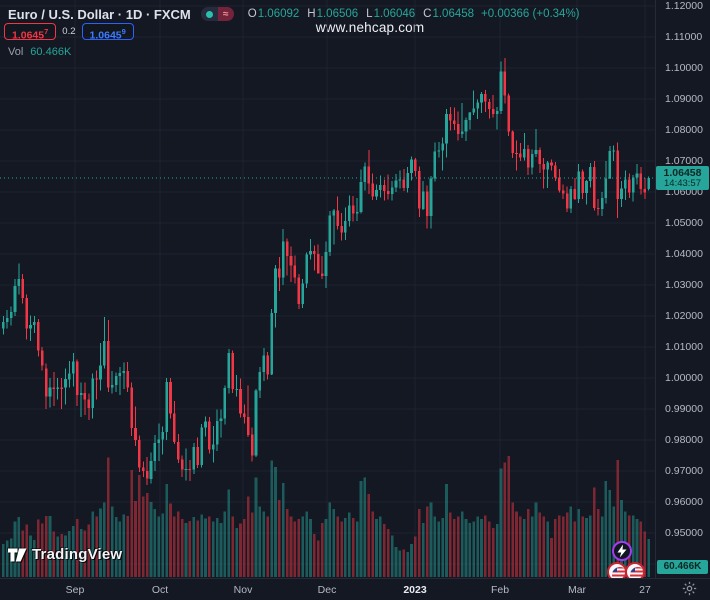 This screenshot has width=710, height=600. What do you see at coordinates (30, 32) in the screenshot?
I see `sell-bid-button: 1.06457` at bounding box center [30, 32].